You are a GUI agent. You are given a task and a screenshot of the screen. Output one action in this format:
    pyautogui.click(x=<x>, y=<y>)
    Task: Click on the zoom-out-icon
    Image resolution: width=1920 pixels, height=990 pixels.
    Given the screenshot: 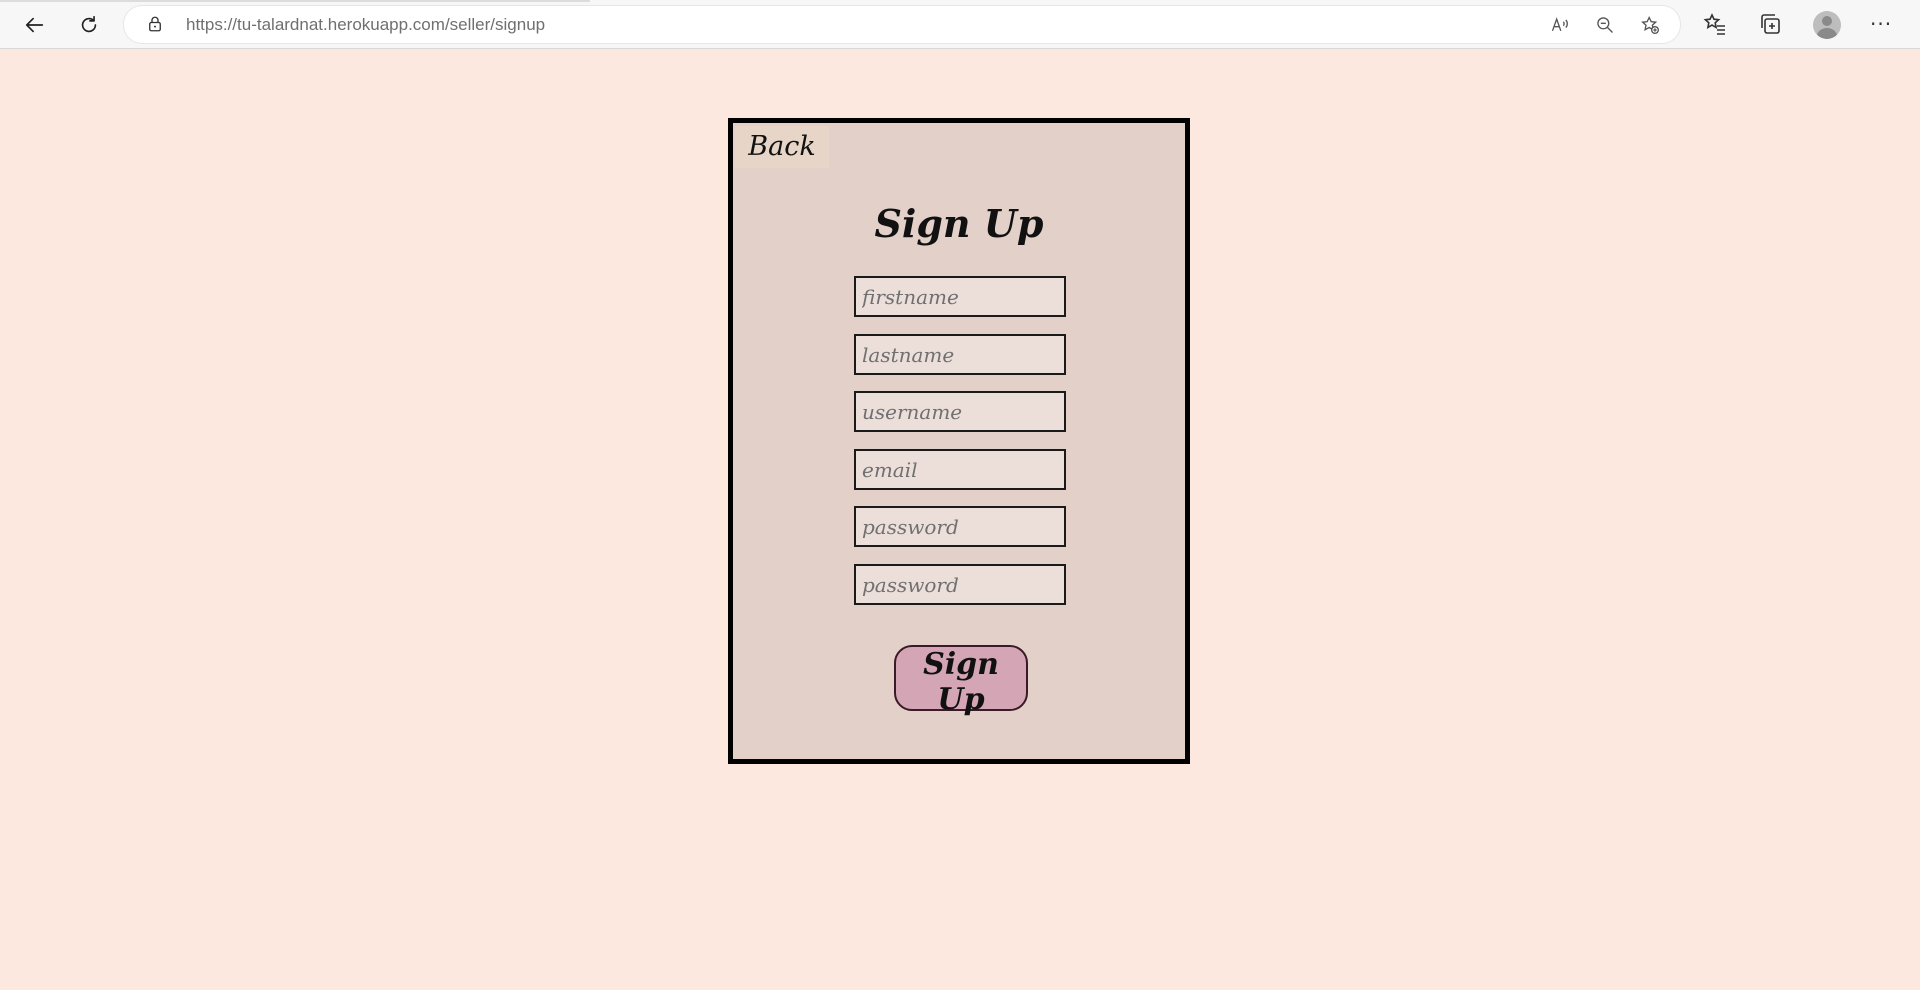 What is the action you would take?
    pyautogui.click(x=1605, y=25)
    